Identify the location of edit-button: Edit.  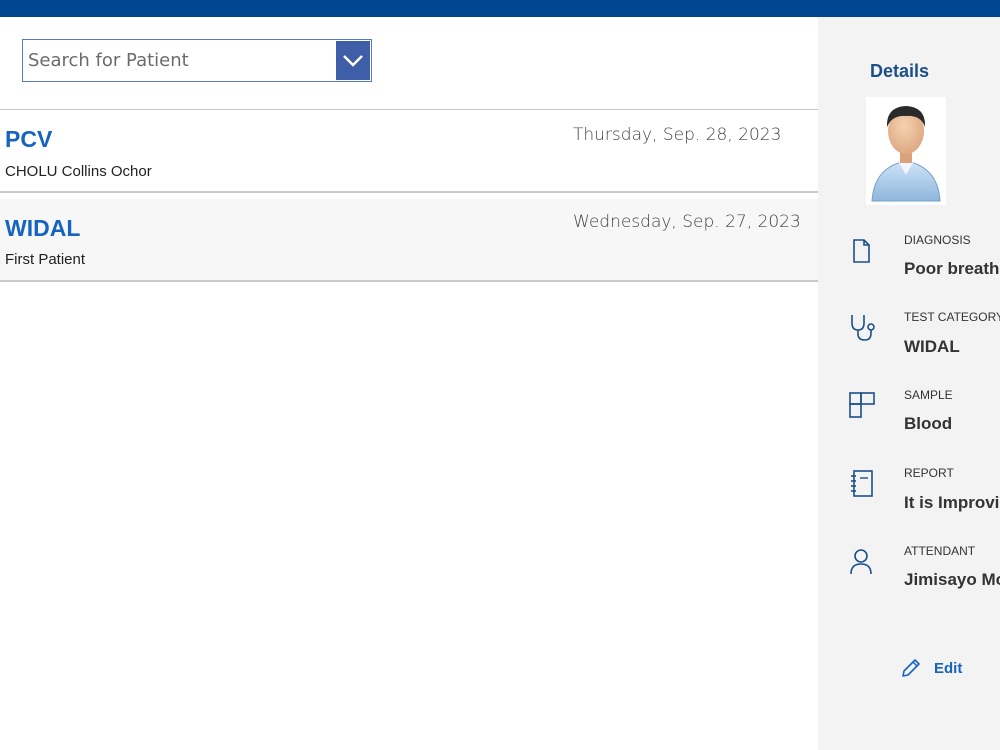
(931, 668).